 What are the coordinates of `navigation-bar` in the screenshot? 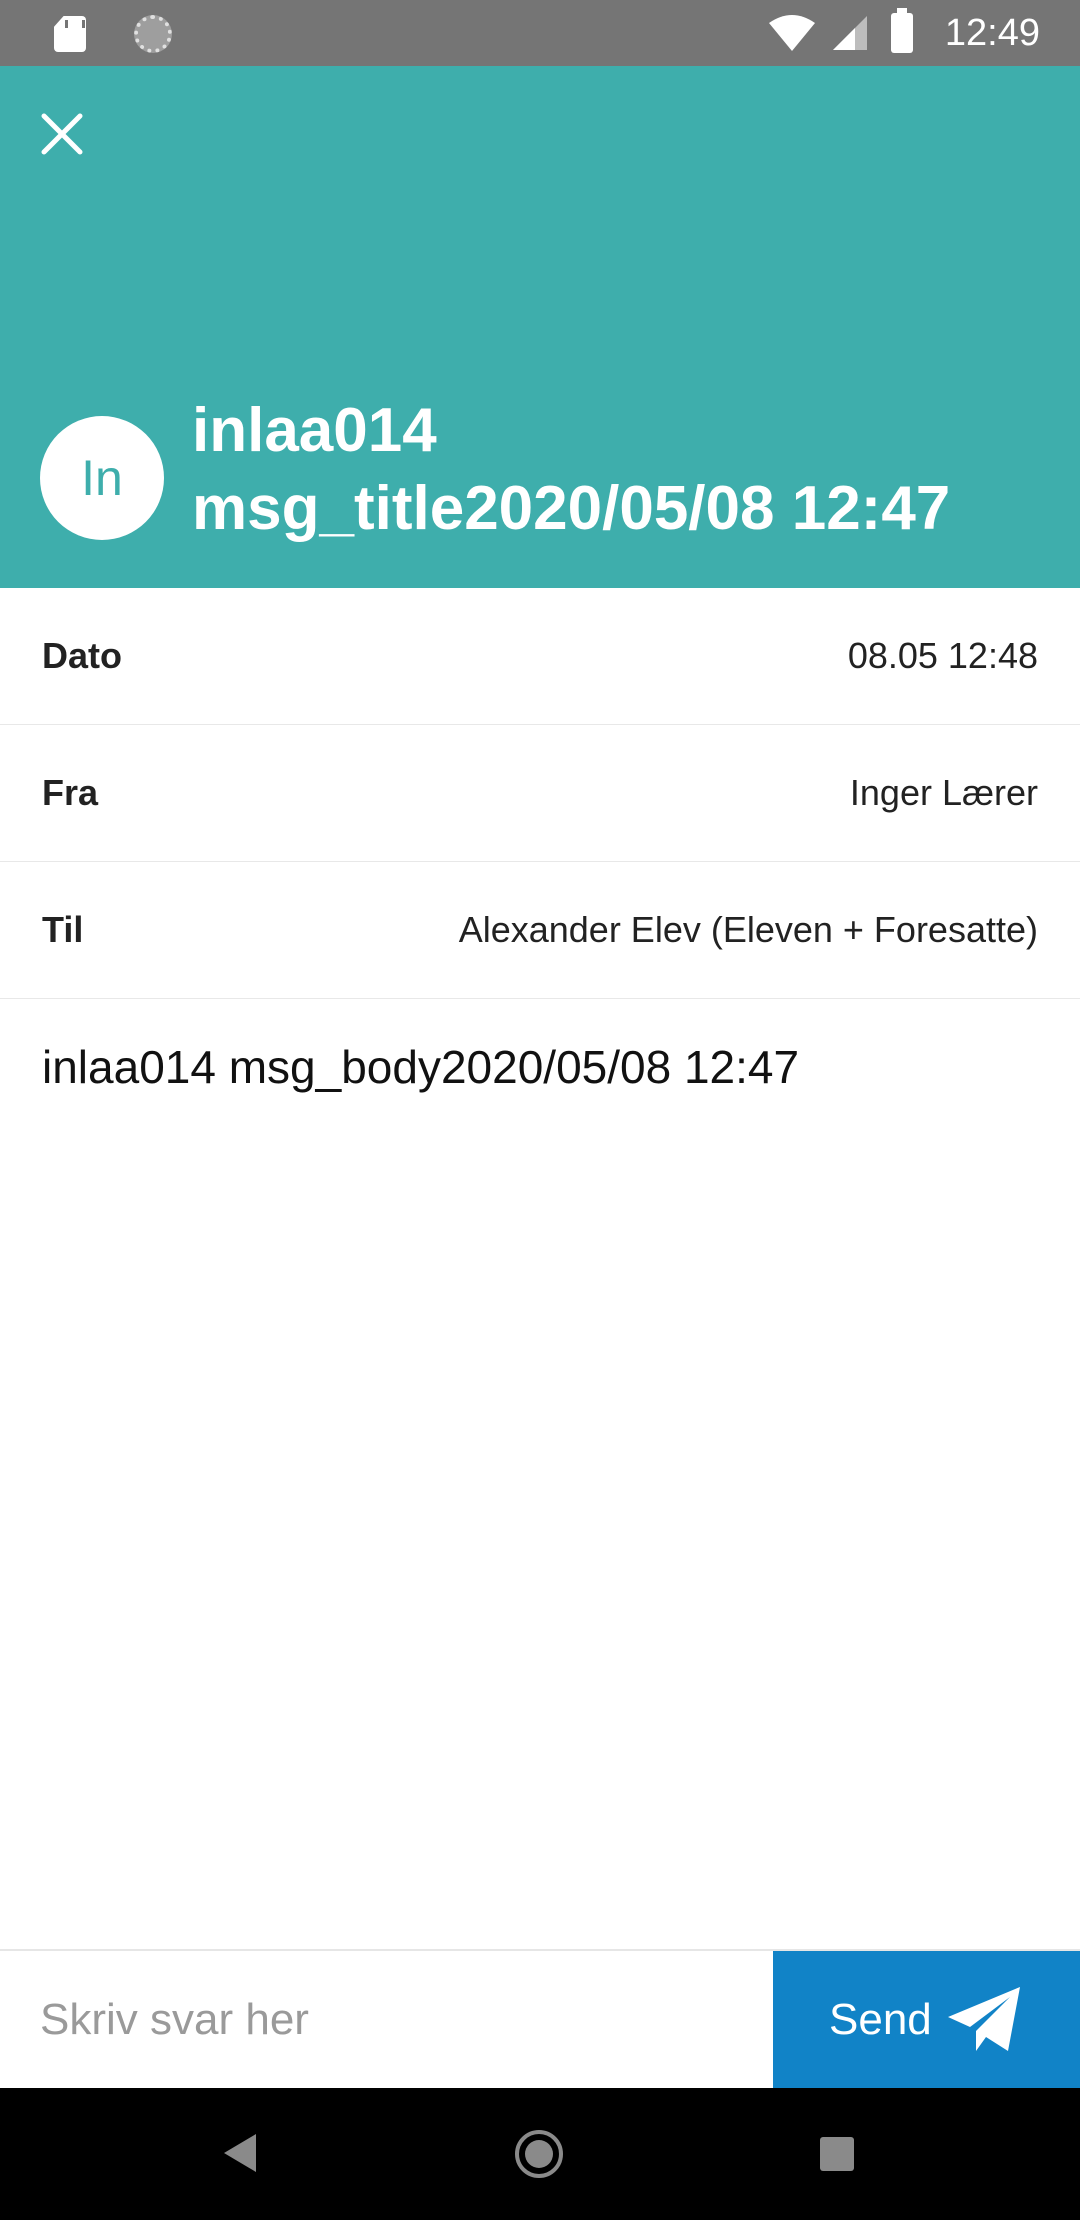 It's located at (540, 2154).